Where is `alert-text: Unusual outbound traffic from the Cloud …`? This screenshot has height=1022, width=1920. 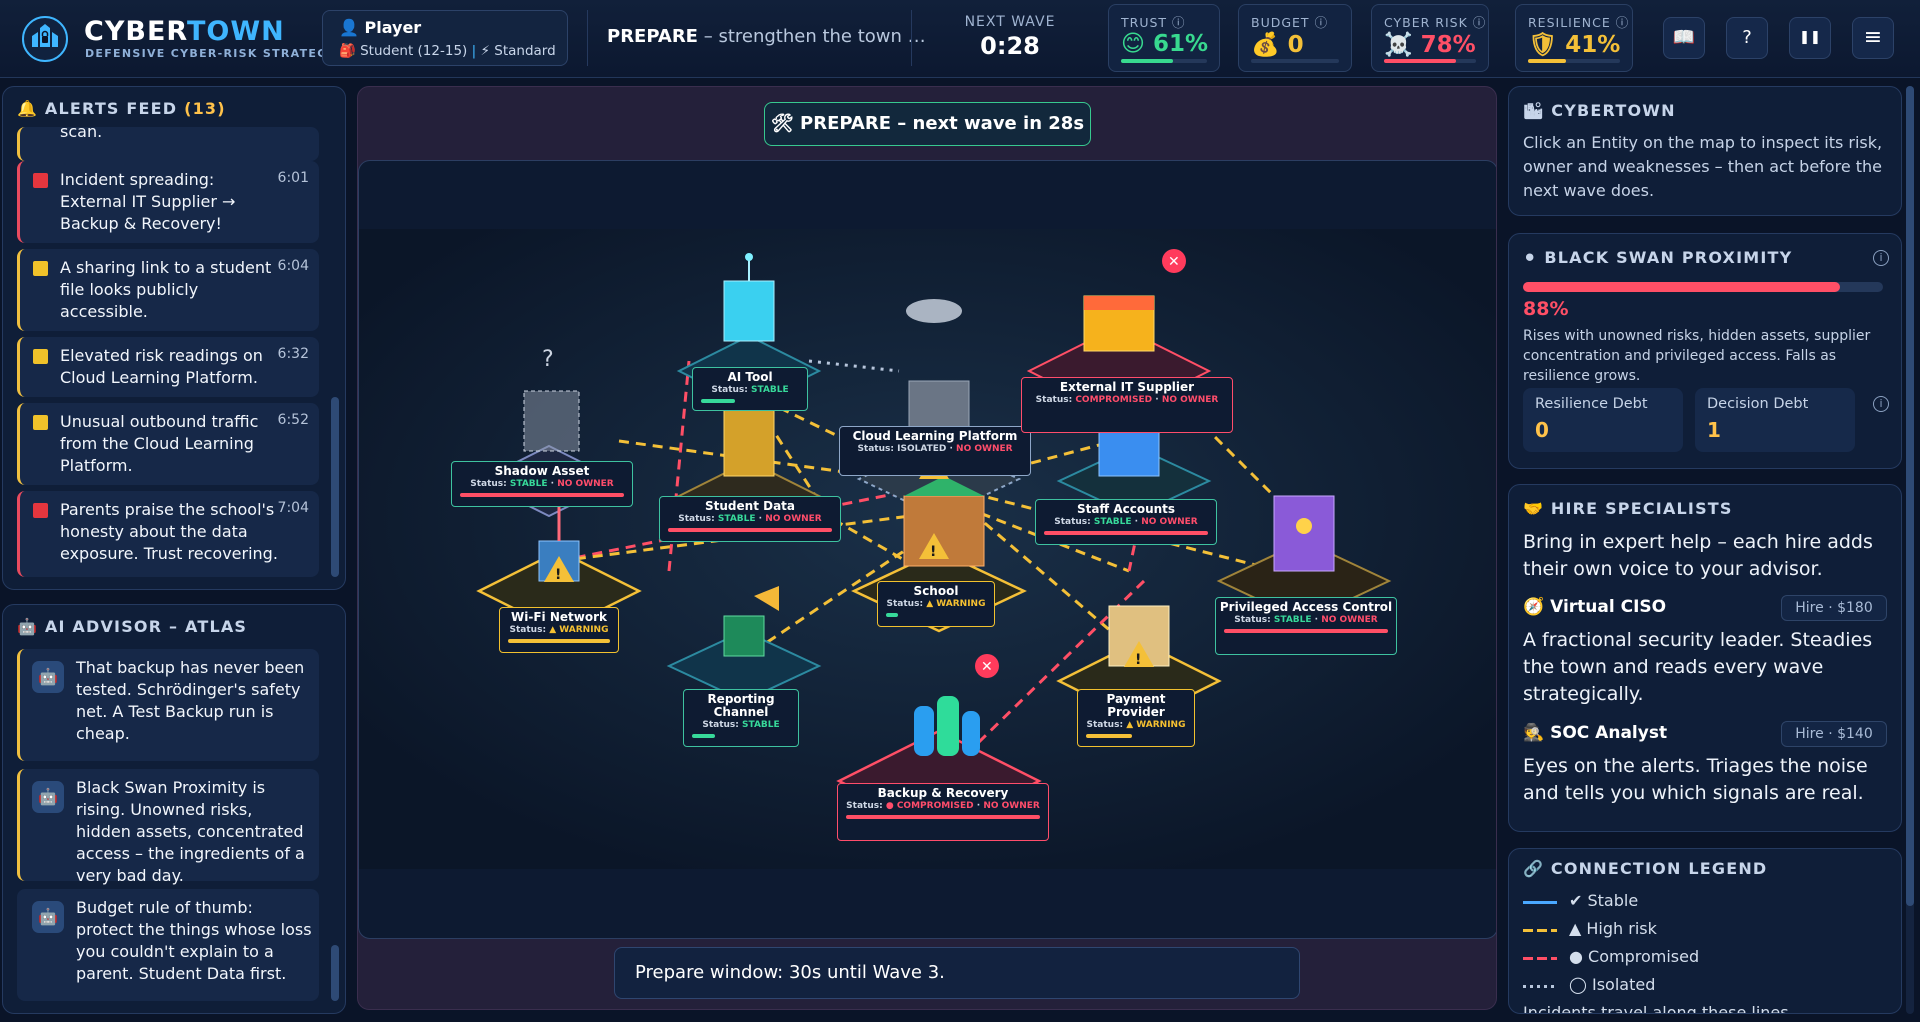 alert-text: Unusual outbound traffic from the Cloud … is located at coordinates (159, 443).